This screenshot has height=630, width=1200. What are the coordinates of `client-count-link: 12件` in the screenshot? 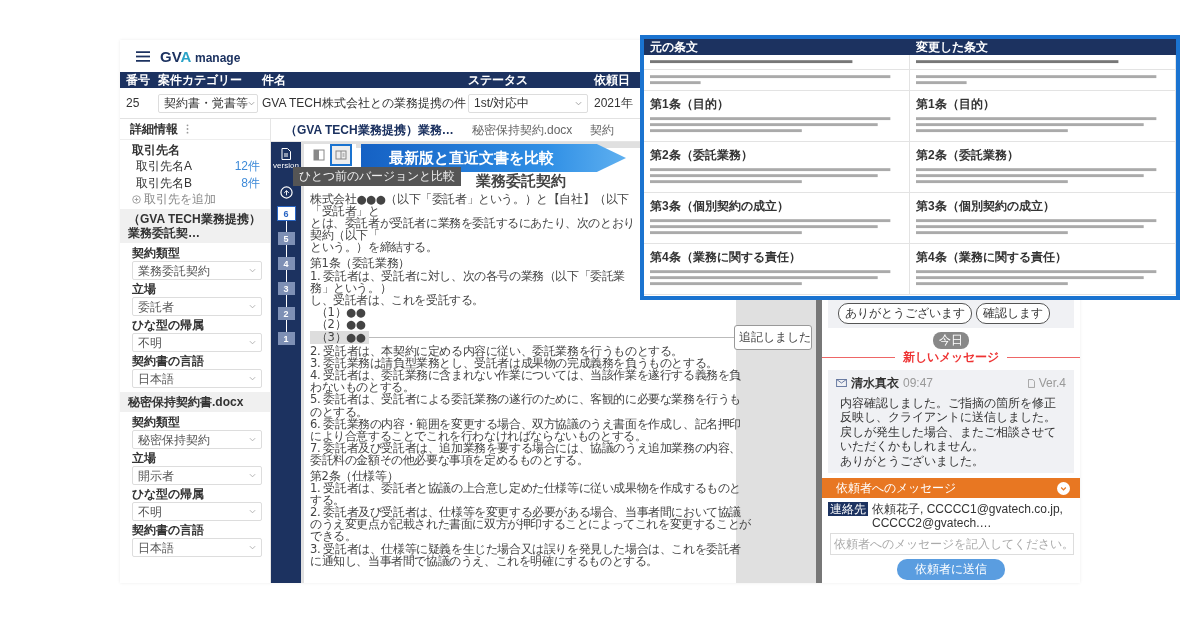 It's located at (247, 166).